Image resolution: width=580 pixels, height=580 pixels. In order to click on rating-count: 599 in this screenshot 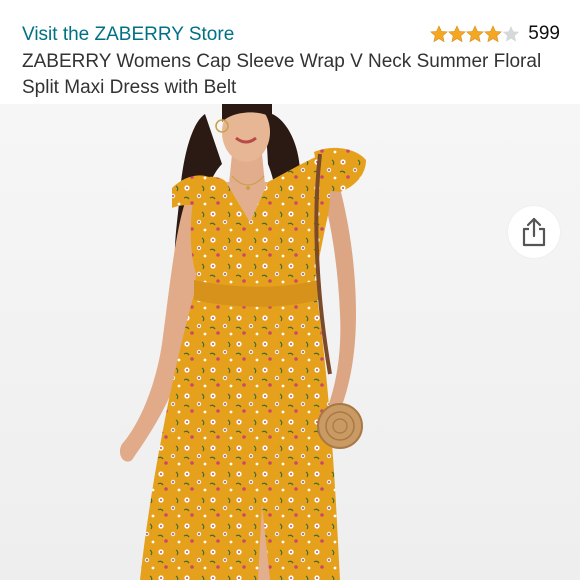, I will do `click(544, 34)`.